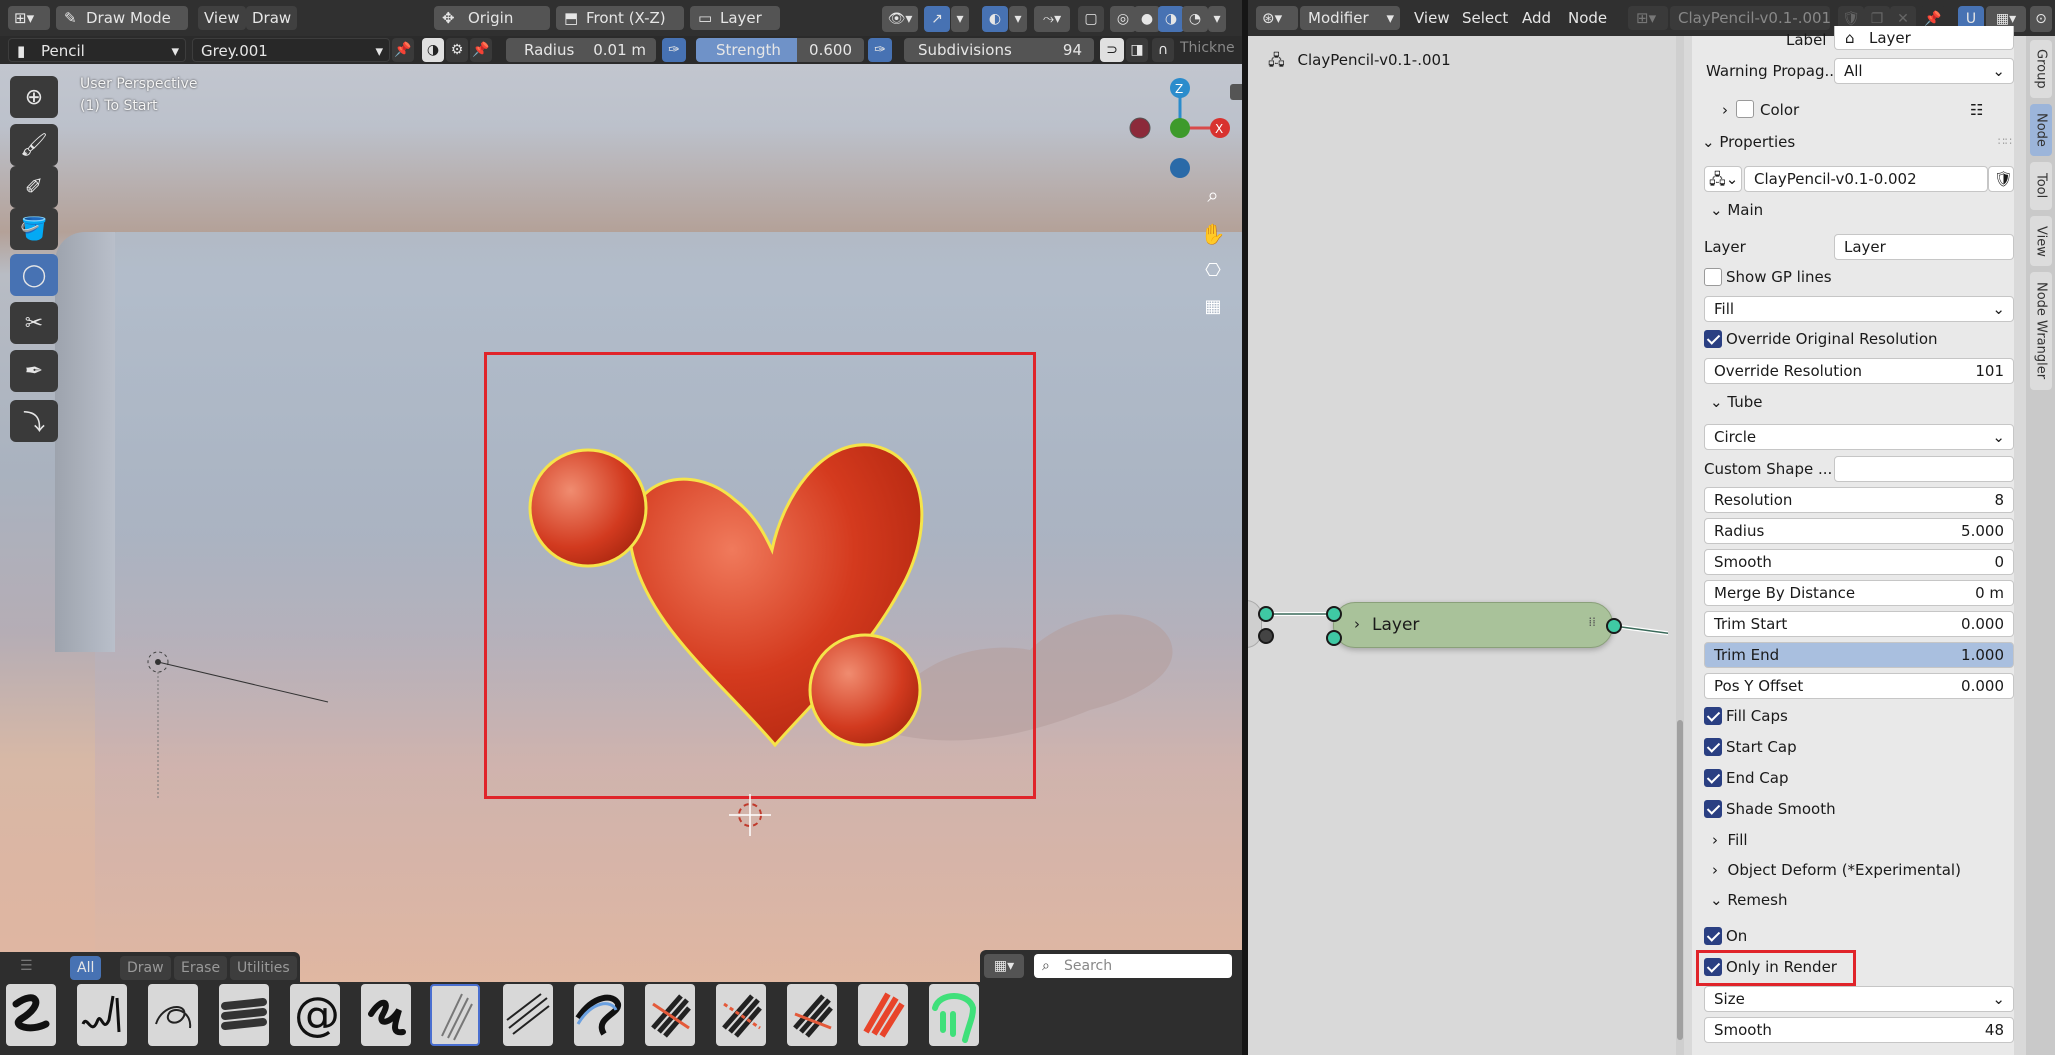 This screenshot has height=1055, width=2055. Describe the element at coordinates (2041, 241) in the screenshot. I see `tab-view: View` at that location.